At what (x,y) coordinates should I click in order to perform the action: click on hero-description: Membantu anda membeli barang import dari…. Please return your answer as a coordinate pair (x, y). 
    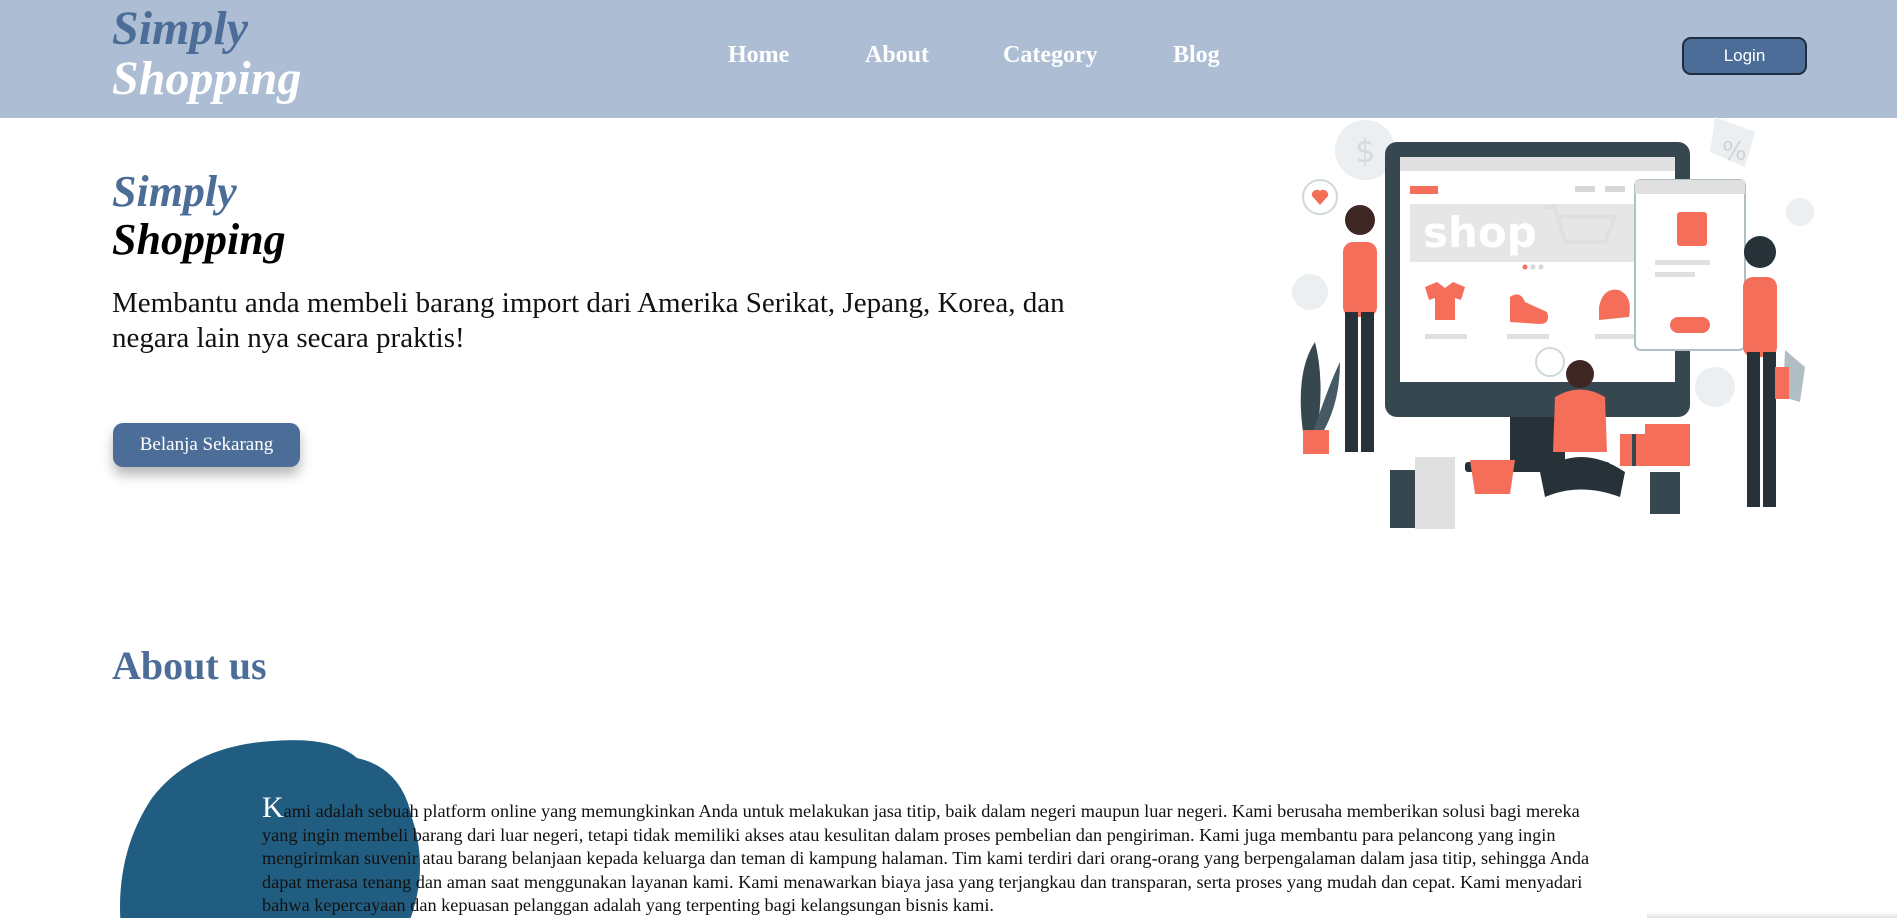
    Looking at the image, I should click on (588, 320).